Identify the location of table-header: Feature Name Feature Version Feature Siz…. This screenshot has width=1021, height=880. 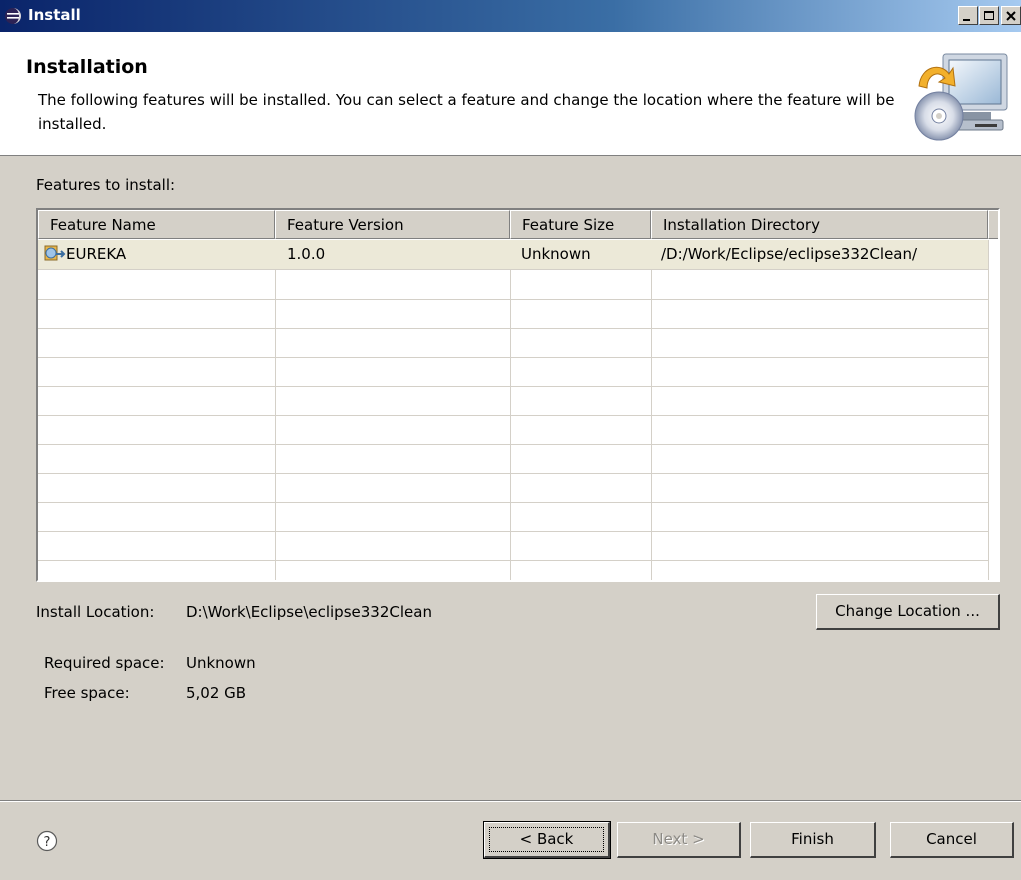
(518, 225).